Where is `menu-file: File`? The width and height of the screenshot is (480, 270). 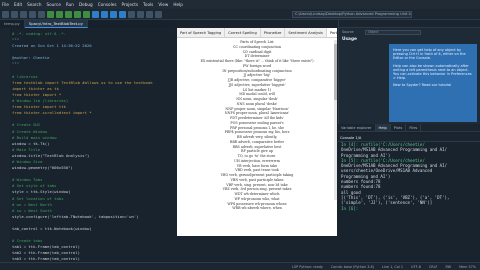 menu-file: File is located at coordinates (5, 4).